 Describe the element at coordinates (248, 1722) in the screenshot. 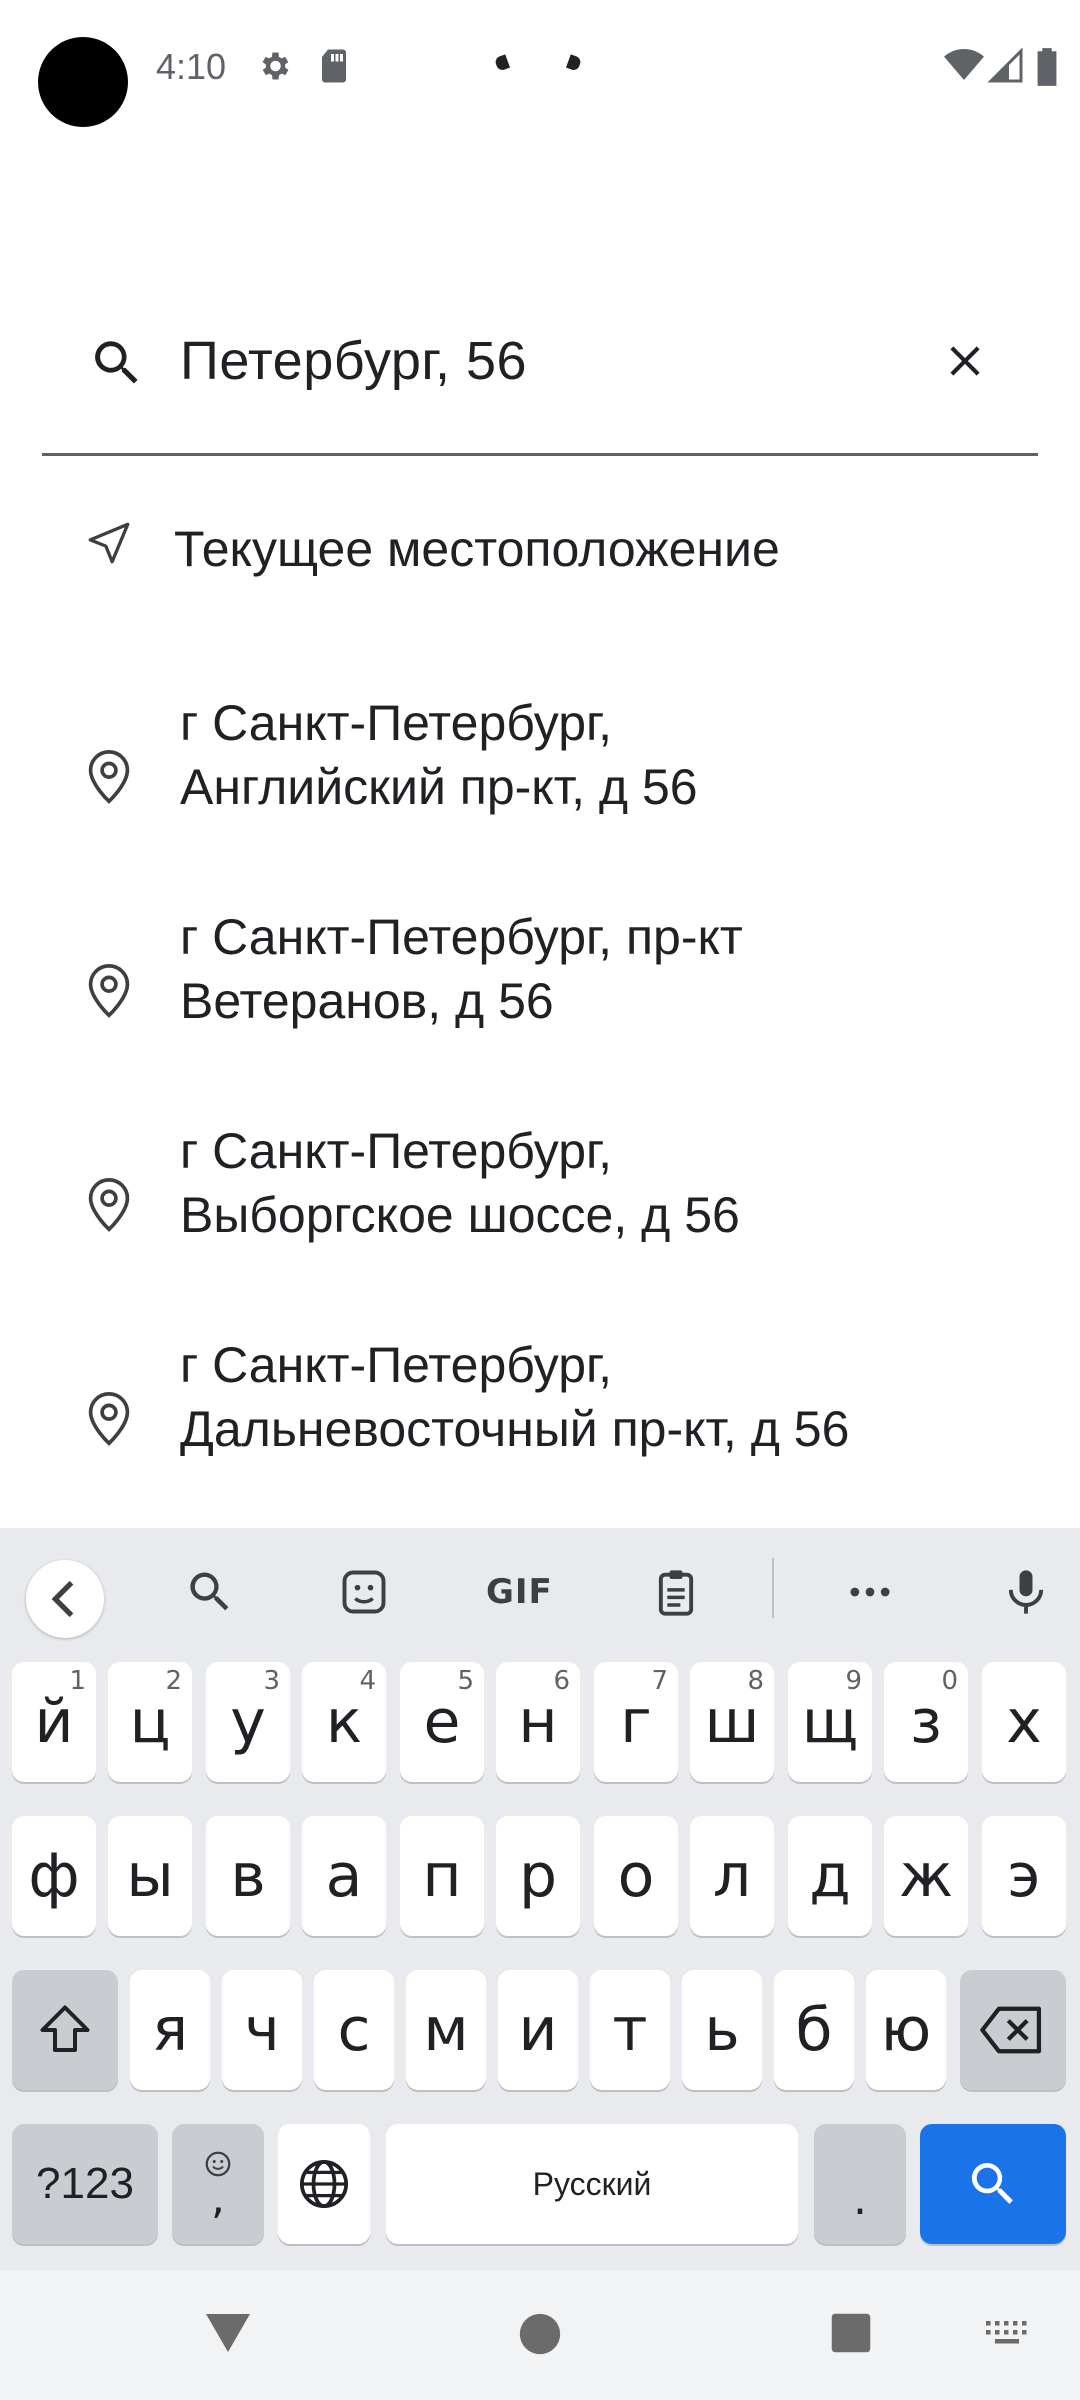

I see `key: у3` at that location.